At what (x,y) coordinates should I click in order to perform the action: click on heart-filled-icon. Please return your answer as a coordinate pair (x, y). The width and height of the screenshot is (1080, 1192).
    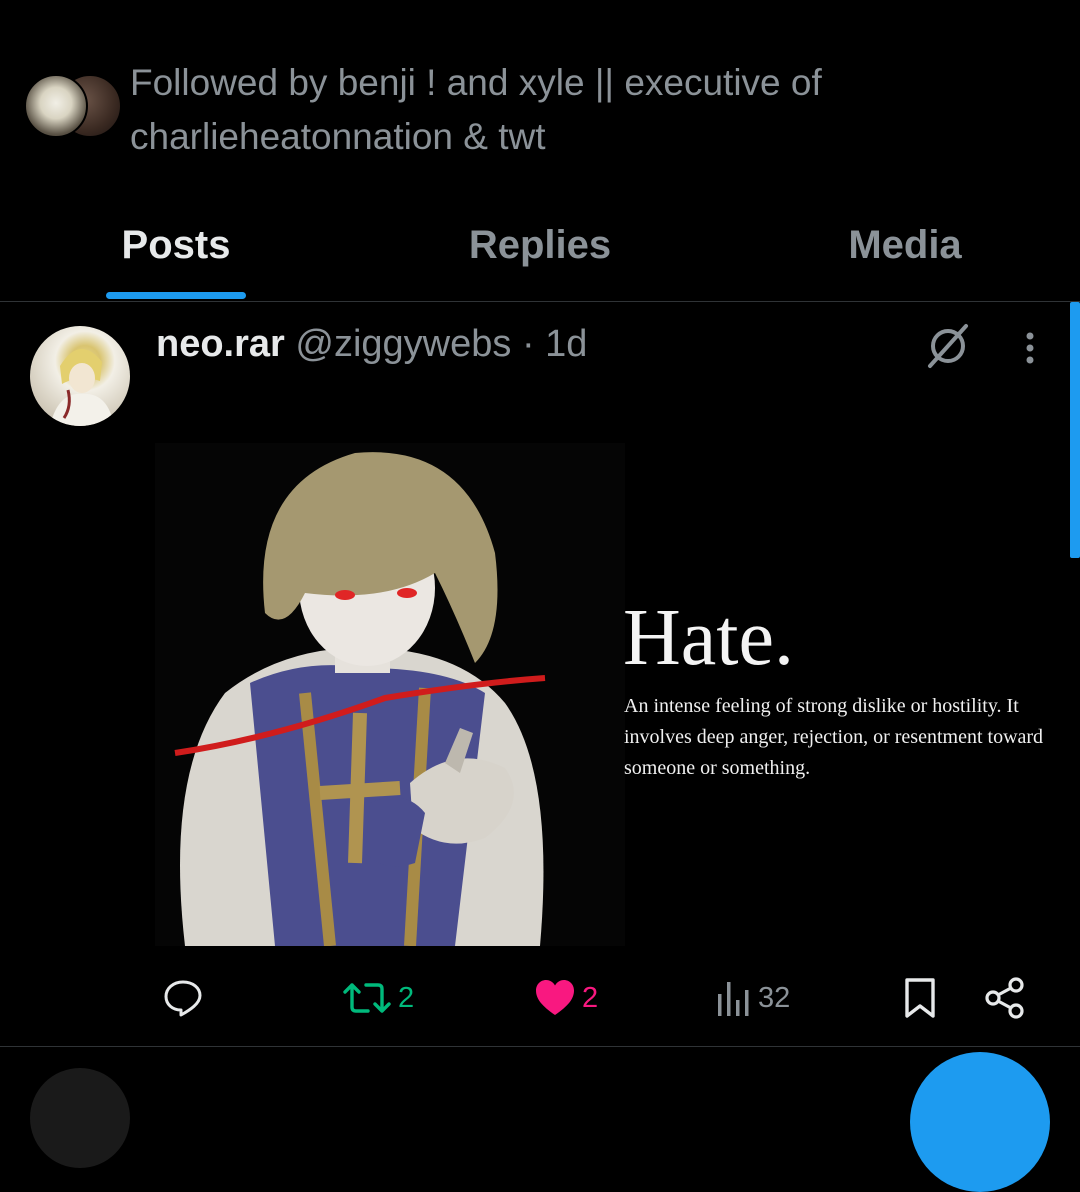
    Looking at the image, I should click on (555, 997).